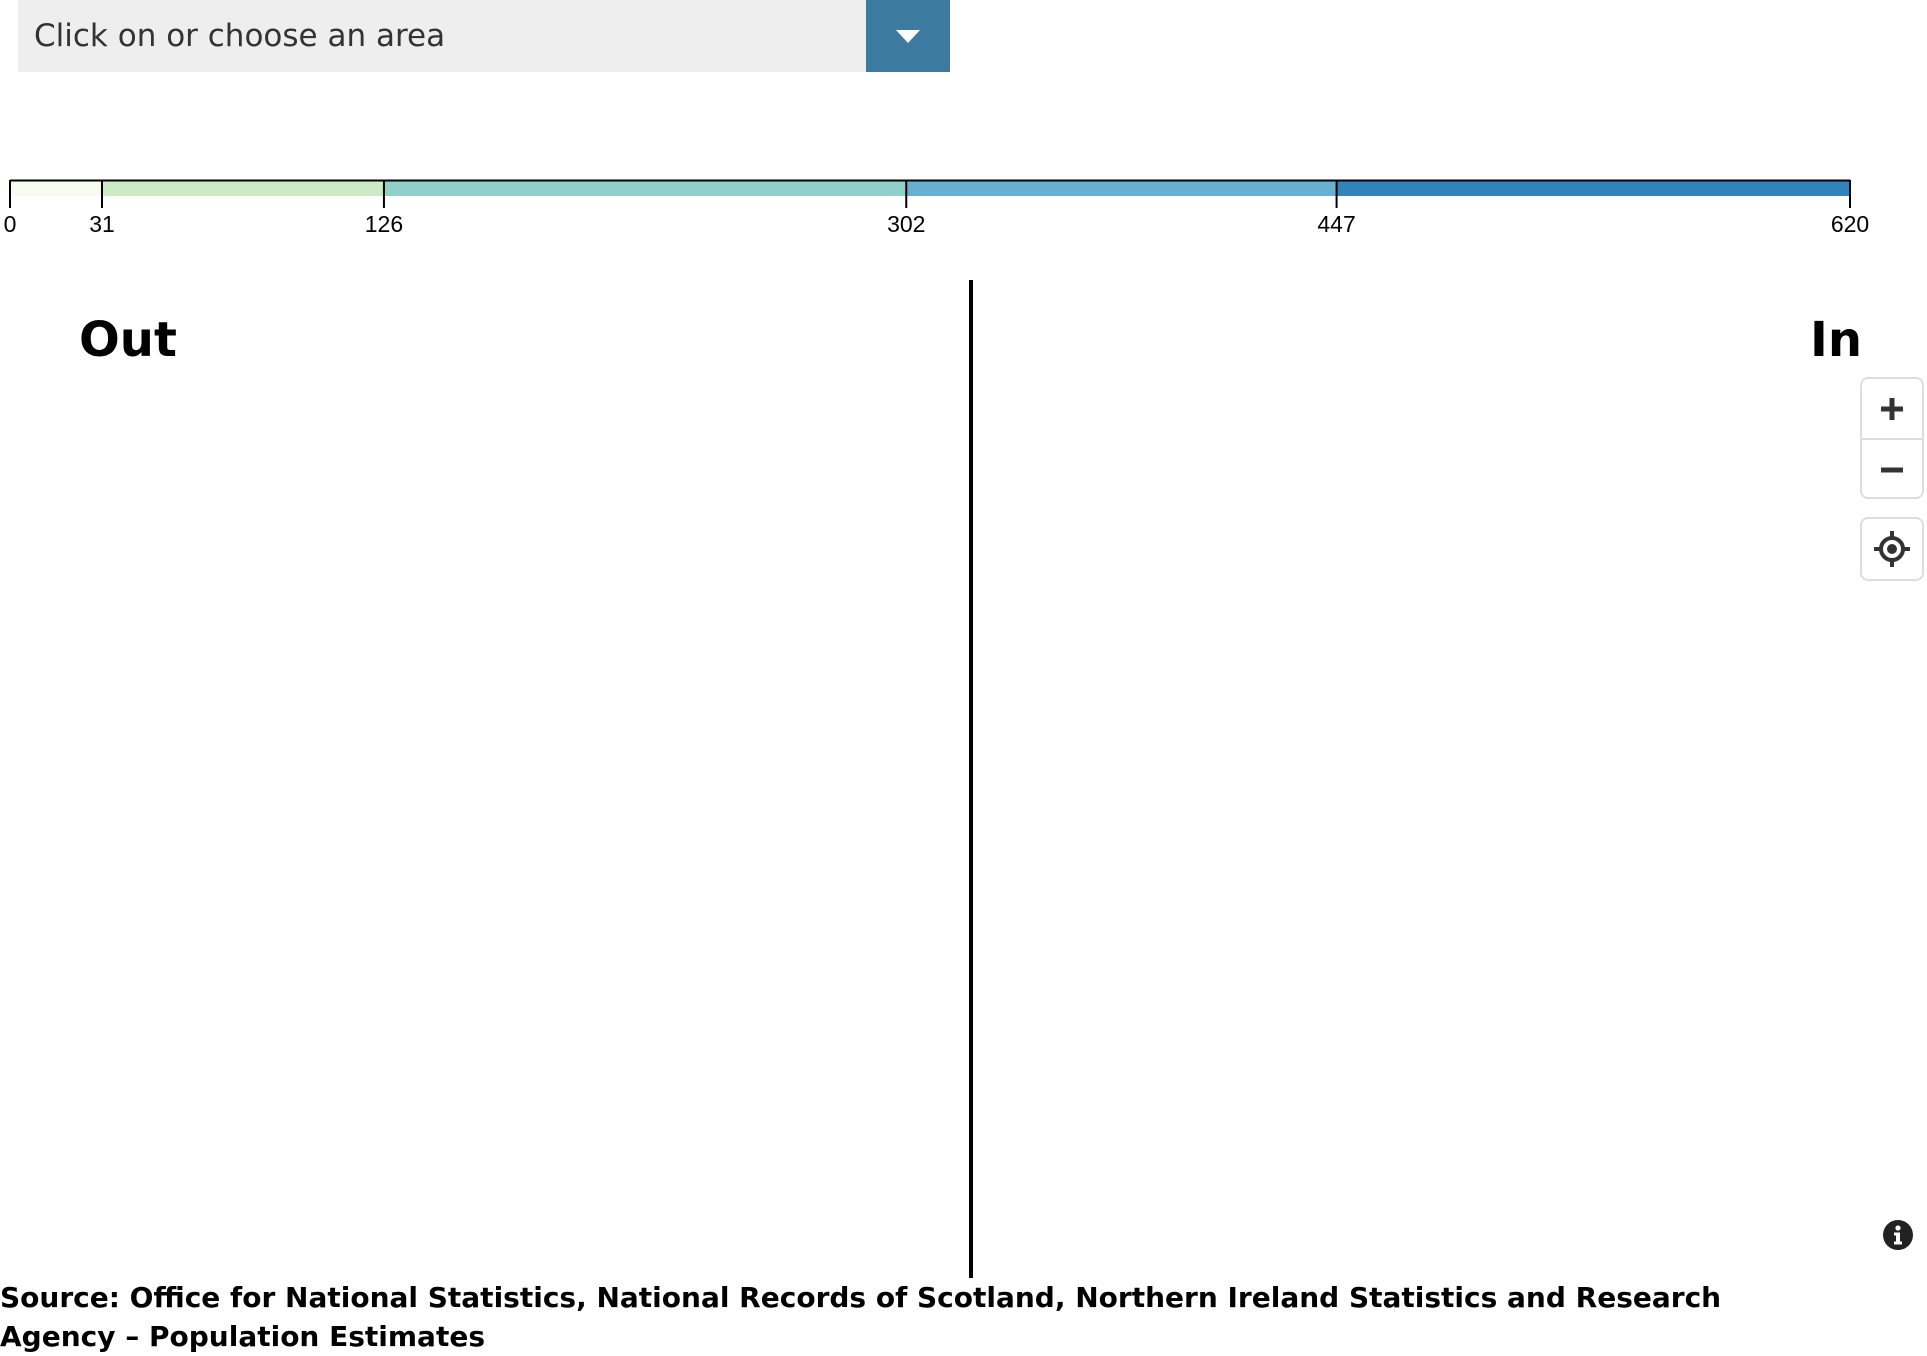  I want to click on area-select-toggle-button, so click(908, 36).